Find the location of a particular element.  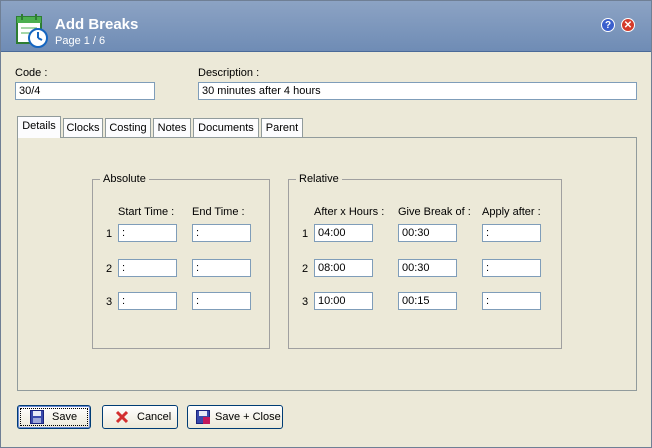

after-hours-input-1: 04:00 is located at coordinates (343, 233).